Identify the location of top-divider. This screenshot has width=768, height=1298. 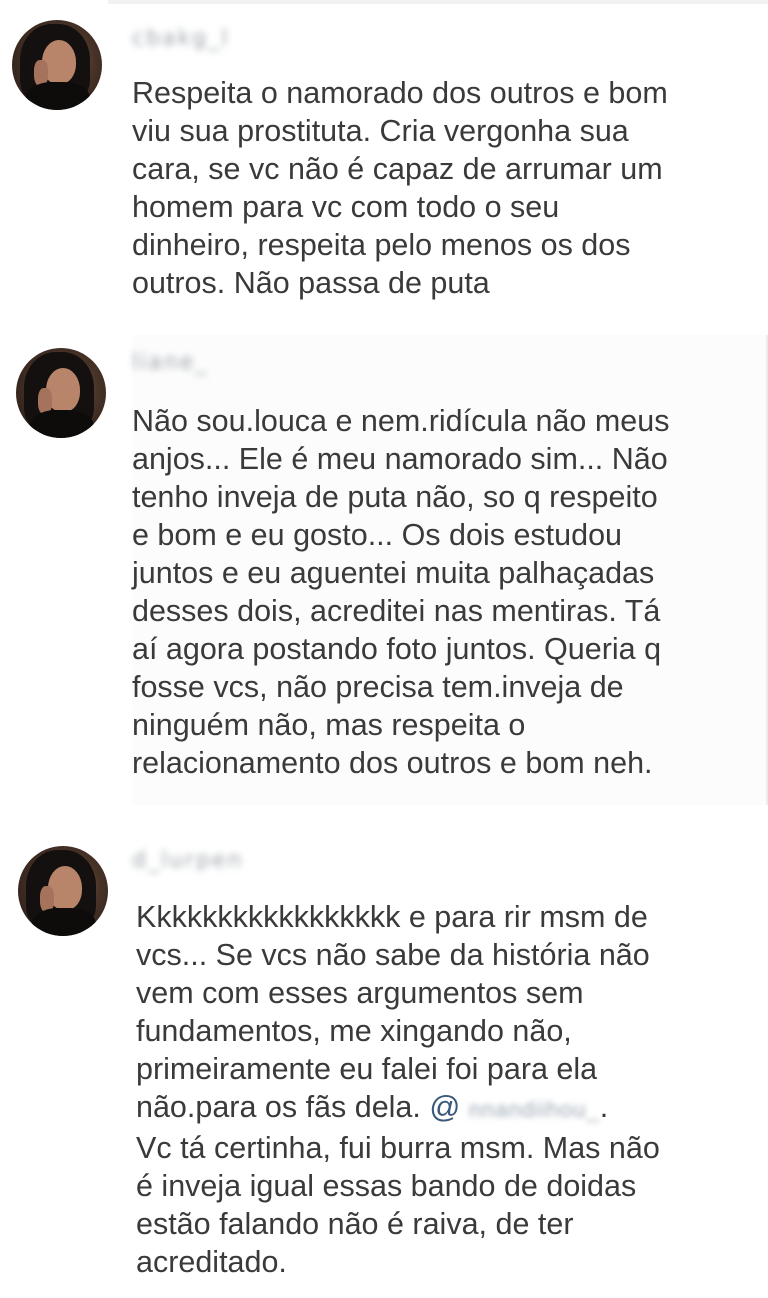
(438, 2).